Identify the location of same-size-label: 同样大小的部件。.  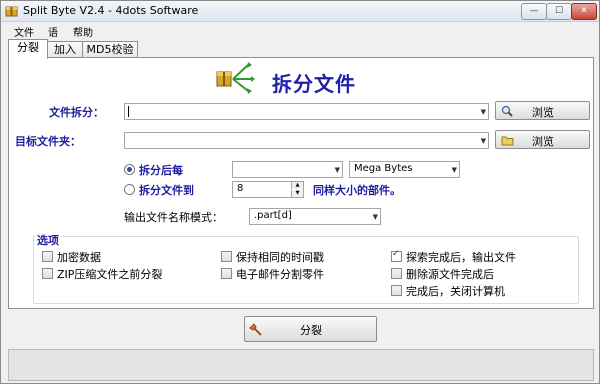
(357, 190).